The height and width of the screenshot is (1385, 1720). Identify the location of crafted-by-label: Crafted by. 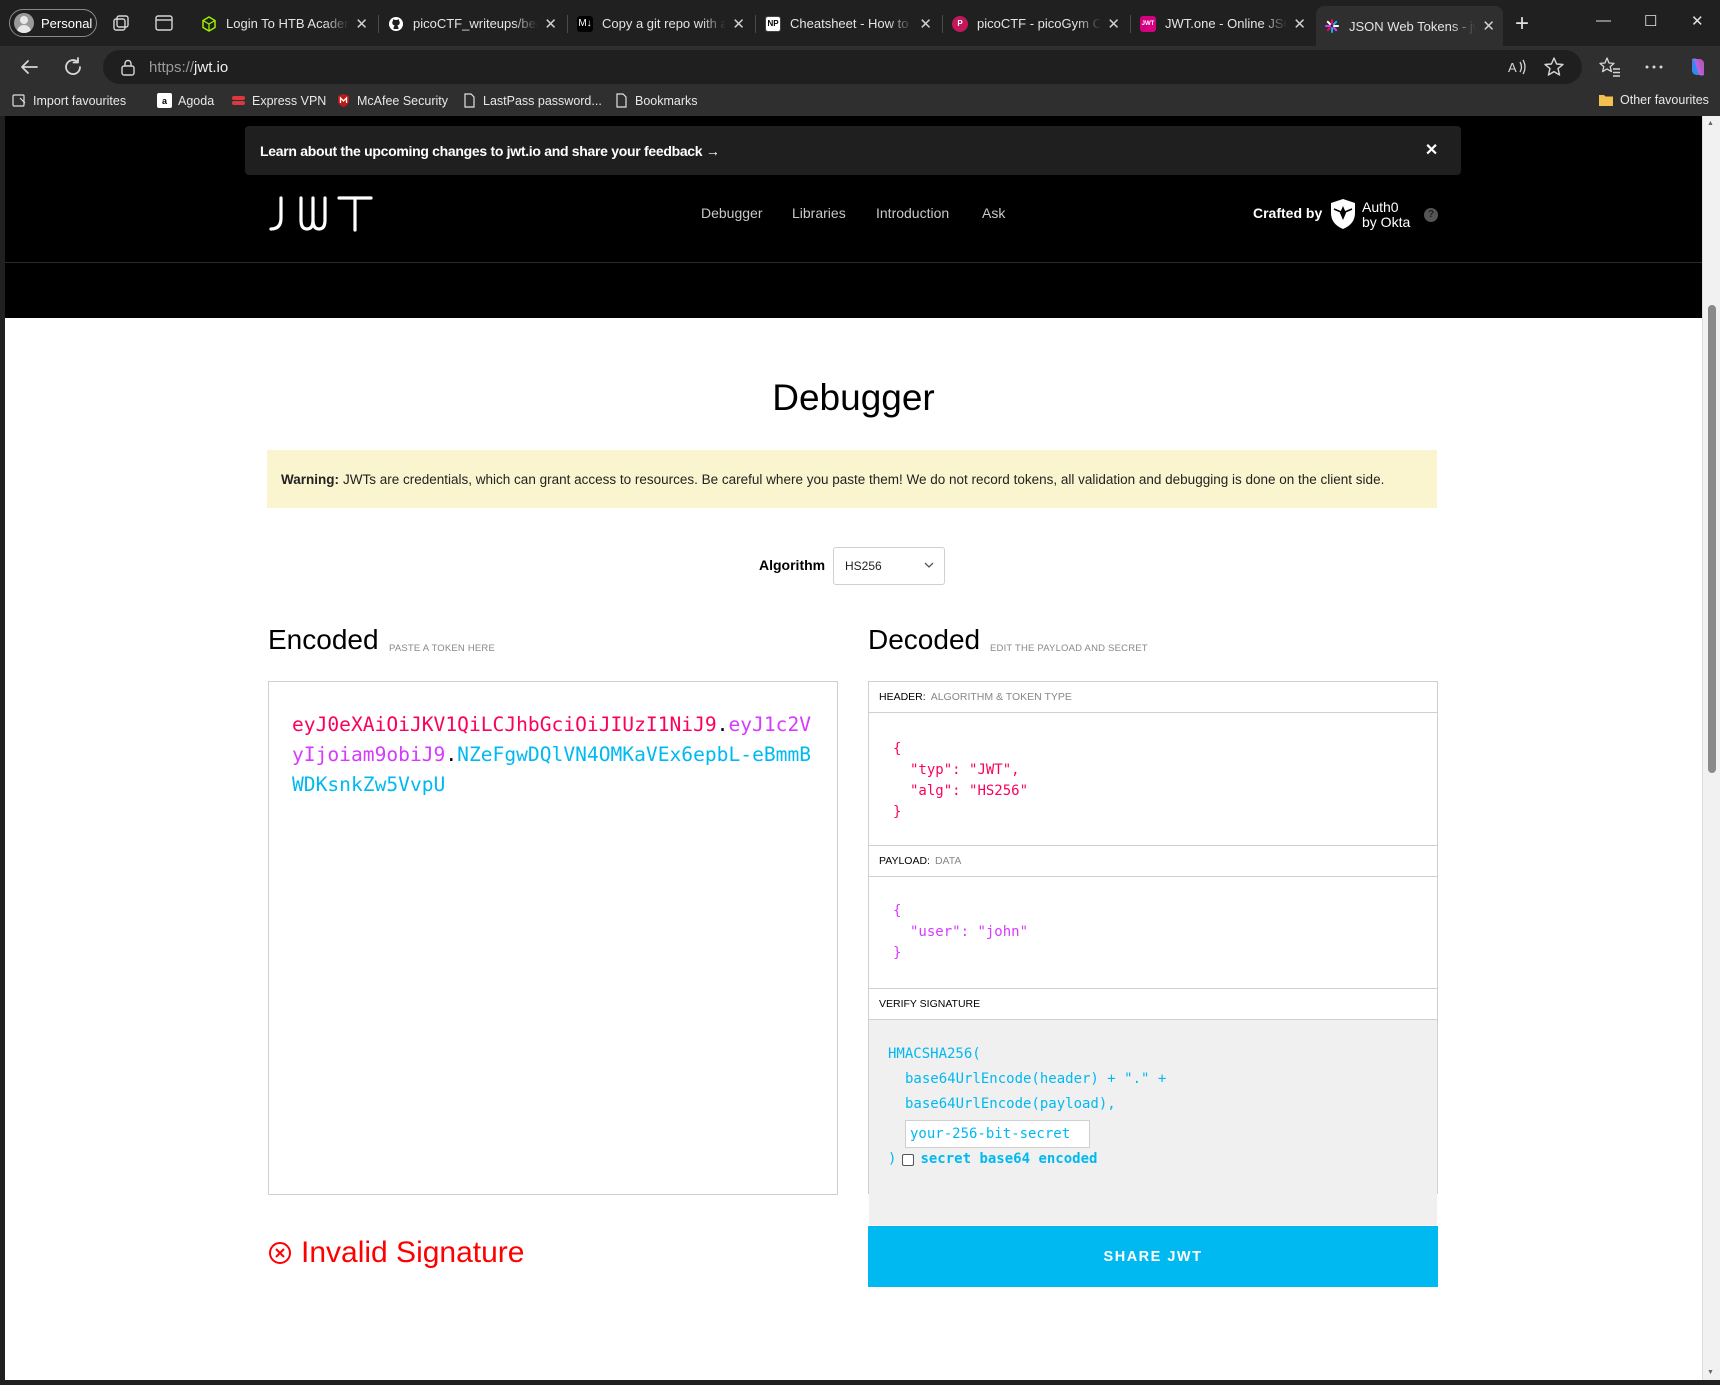
(1288, 213).